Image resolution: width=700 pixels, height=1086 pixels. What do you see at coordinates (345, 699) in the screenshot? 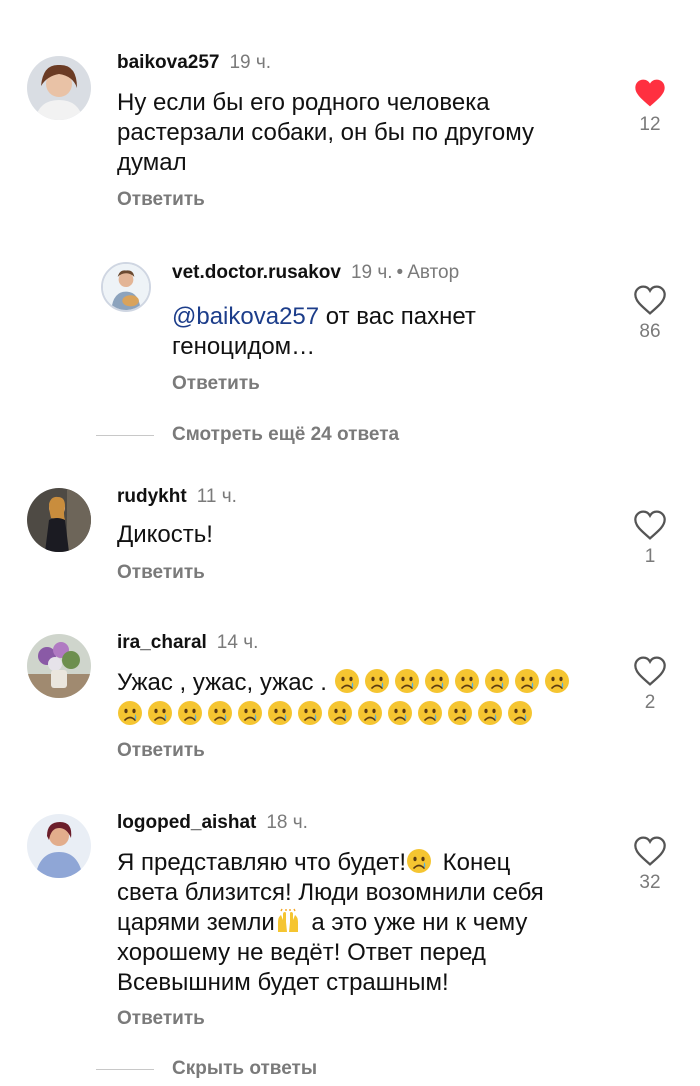
I see `comment-text: Ужас , ужас, ужас .` at bounding box center [345, 699].